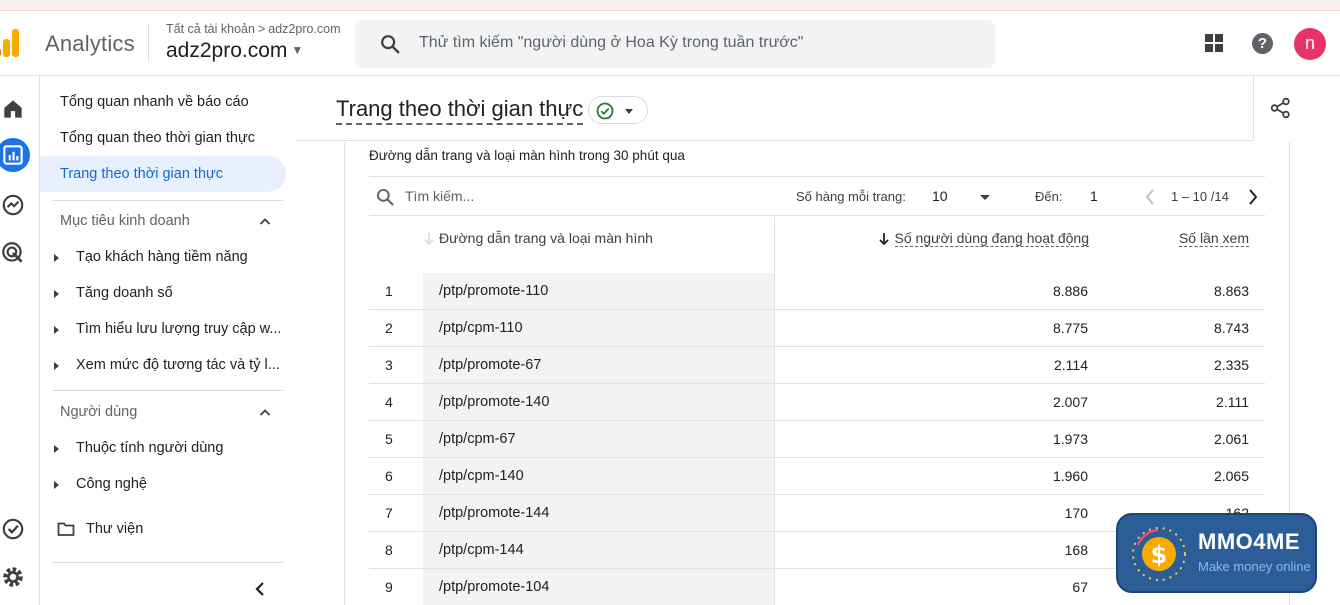 Image resolution: width=1340 pixels, height=605 pixels. I want to click on row-views: 2.335, so click(1231, 365).